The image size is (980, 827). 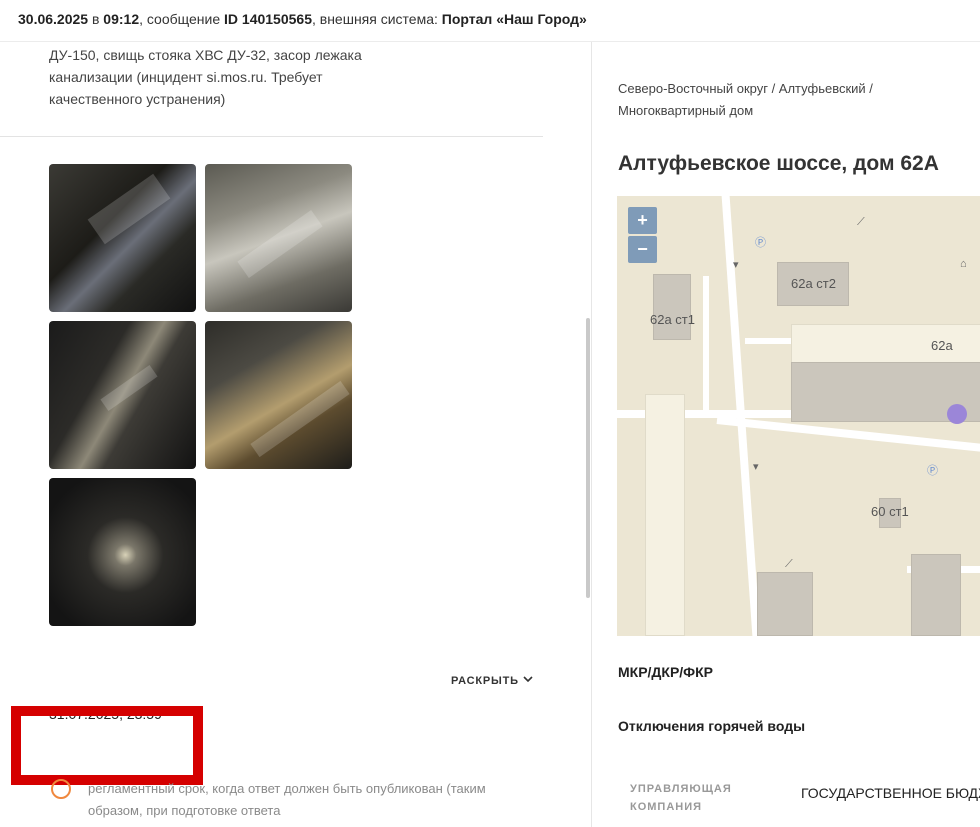 I want to click on section-repair-programs: МКР/ДКР/ФКР, so click(x=665, y=672).